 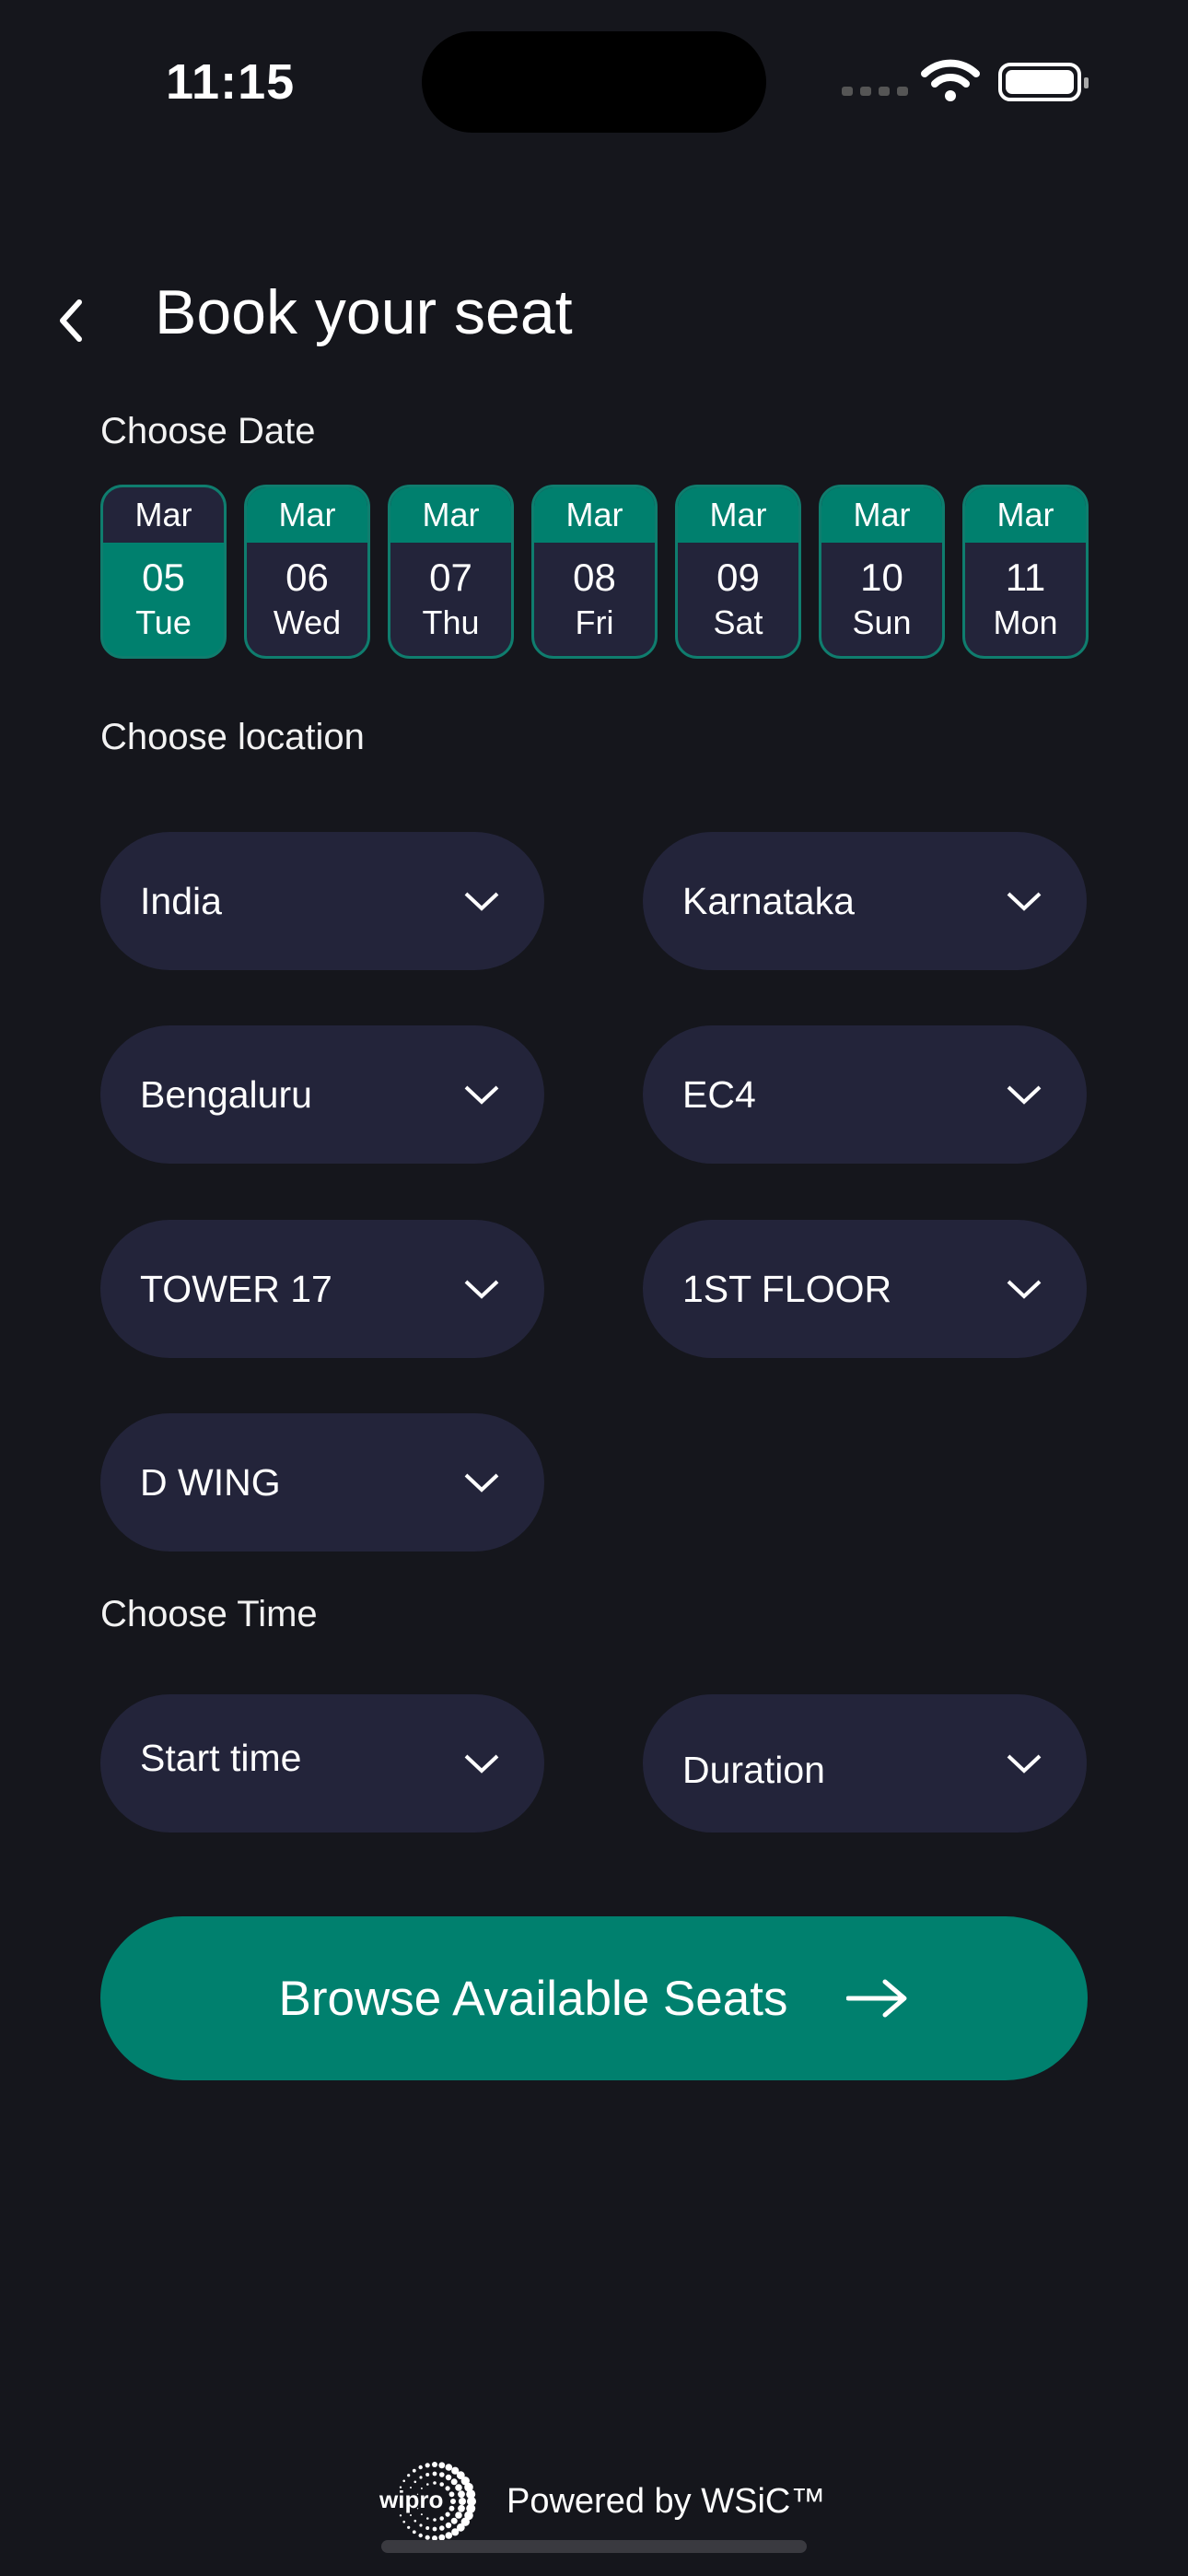 I want to click on date-weekday: Fri, so click(x=594, y=622).